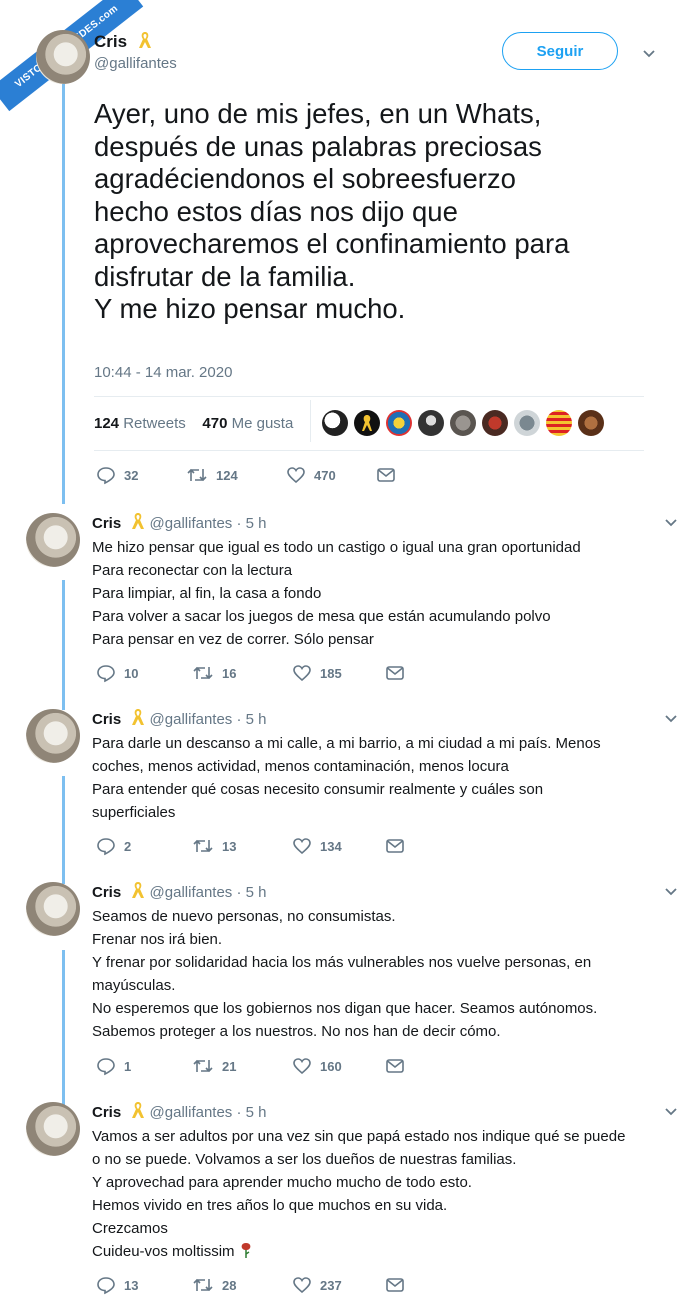 This screenshot has width=700, height=1314. I want to click on retweet-count: 21, so click(229, 1066).